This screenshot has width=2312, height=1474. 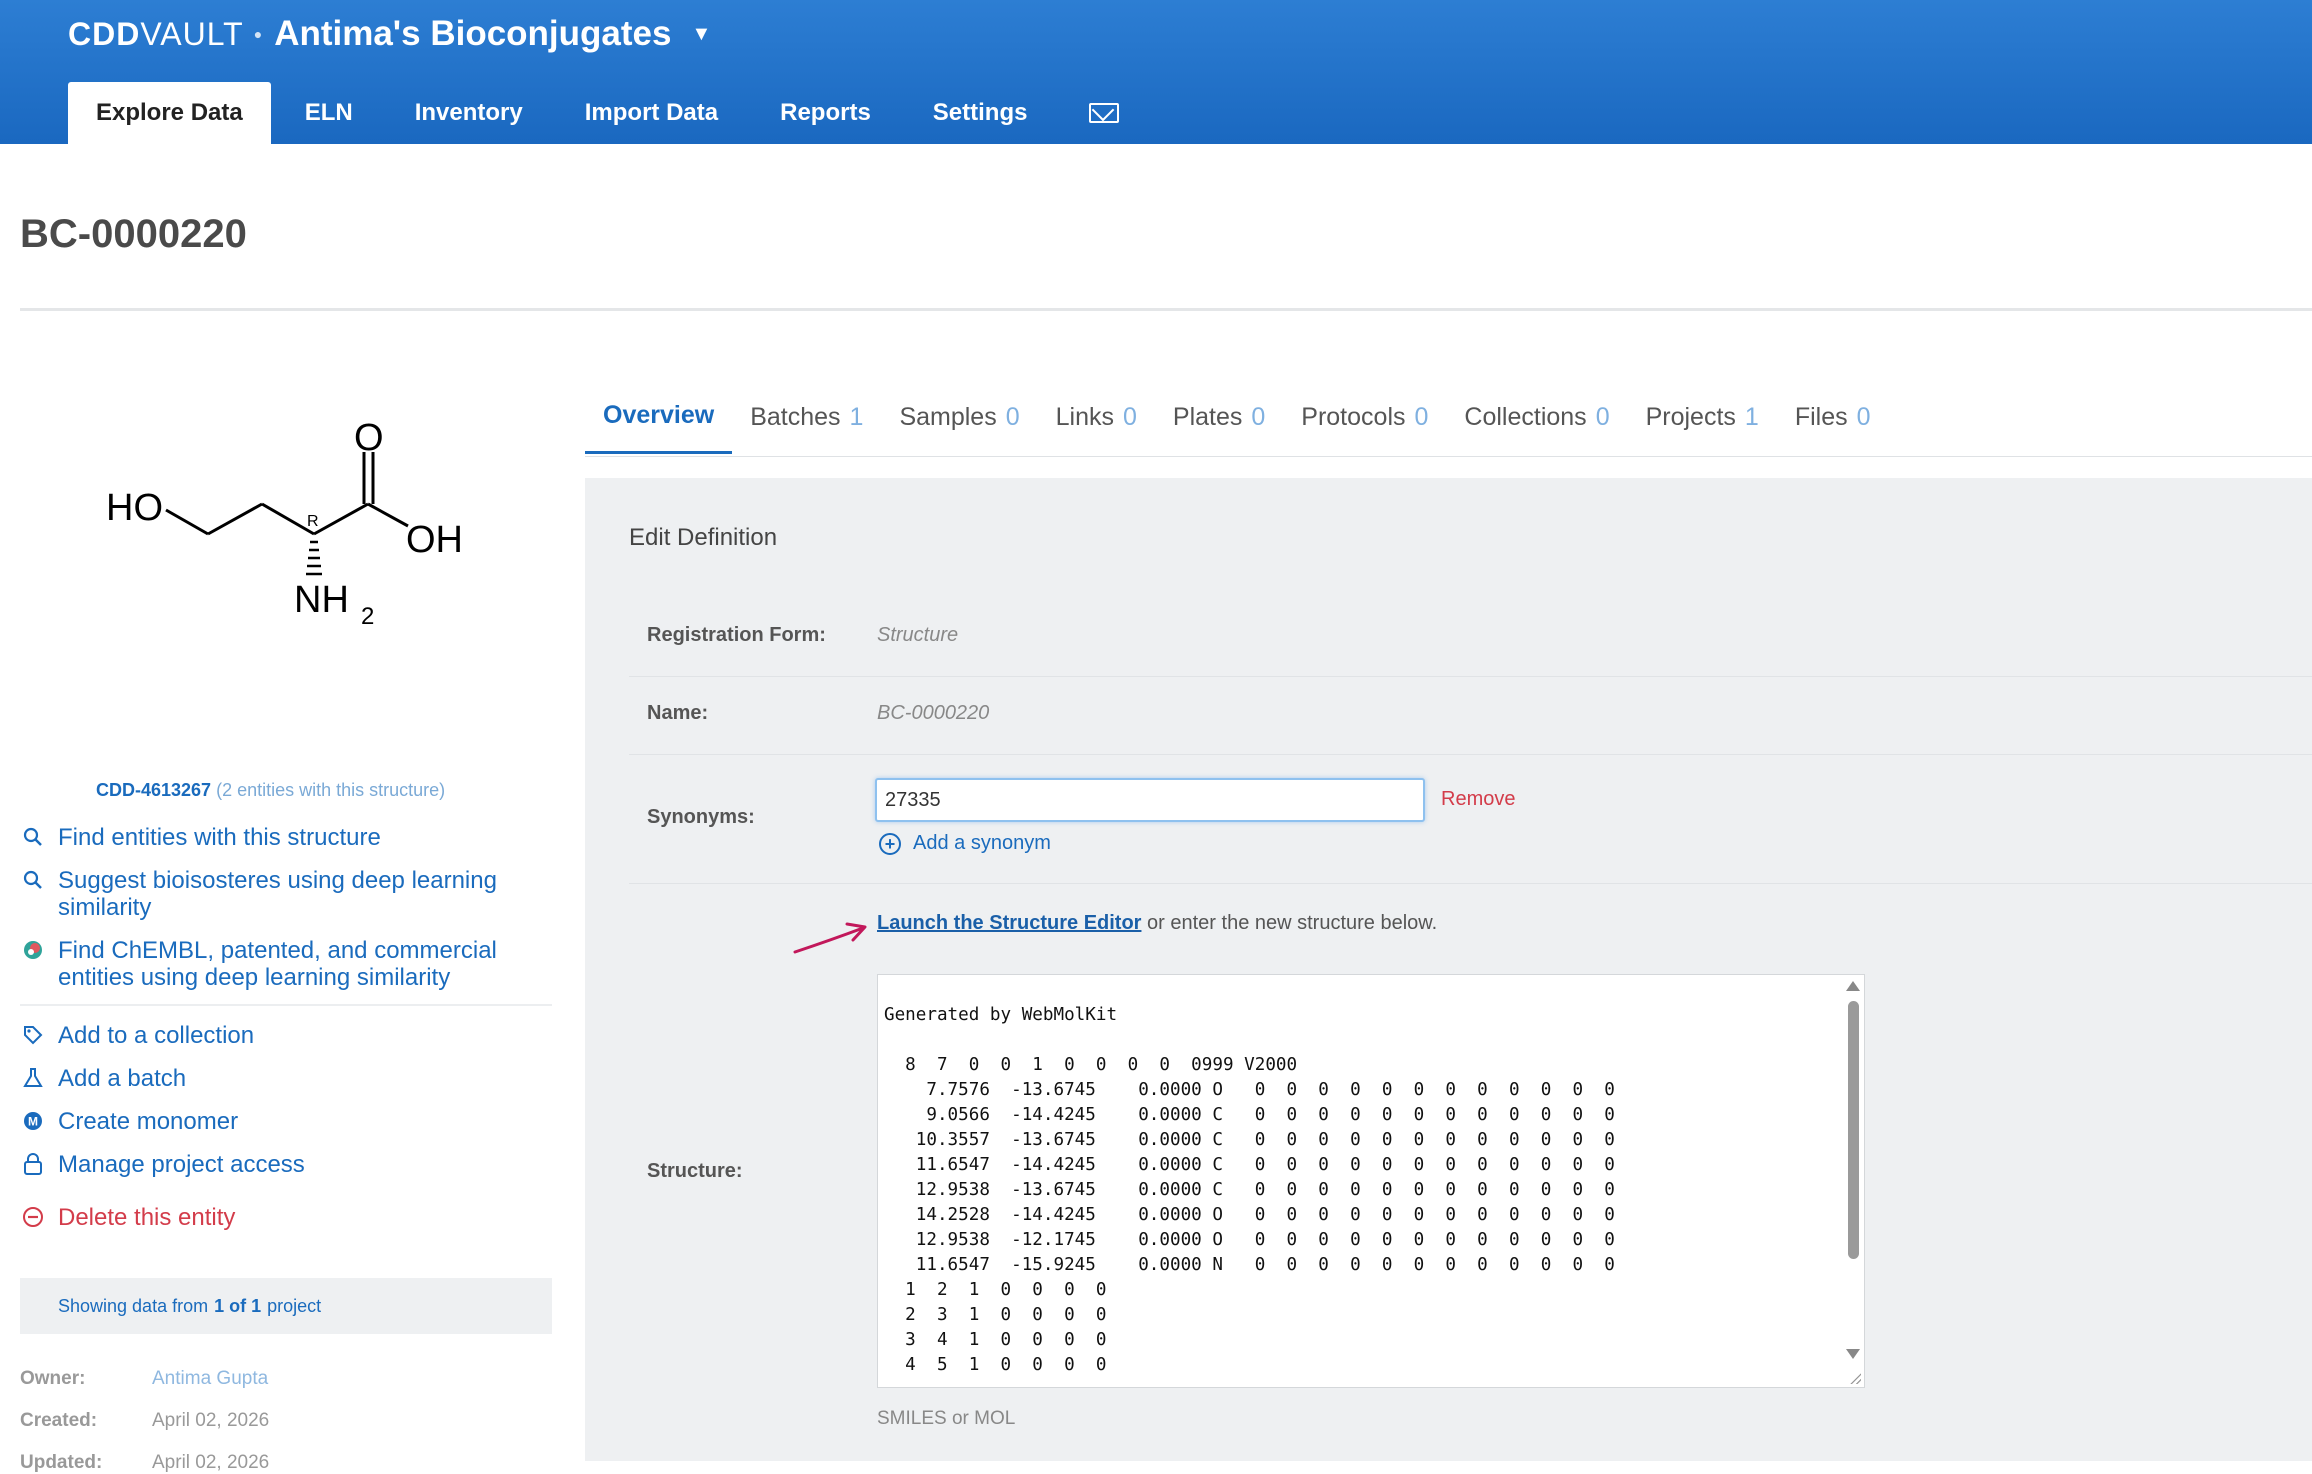 What do you see at coordinates (33, 950) in the screenshot?
I see `chembl-icon` at bounding box center [33, 950].